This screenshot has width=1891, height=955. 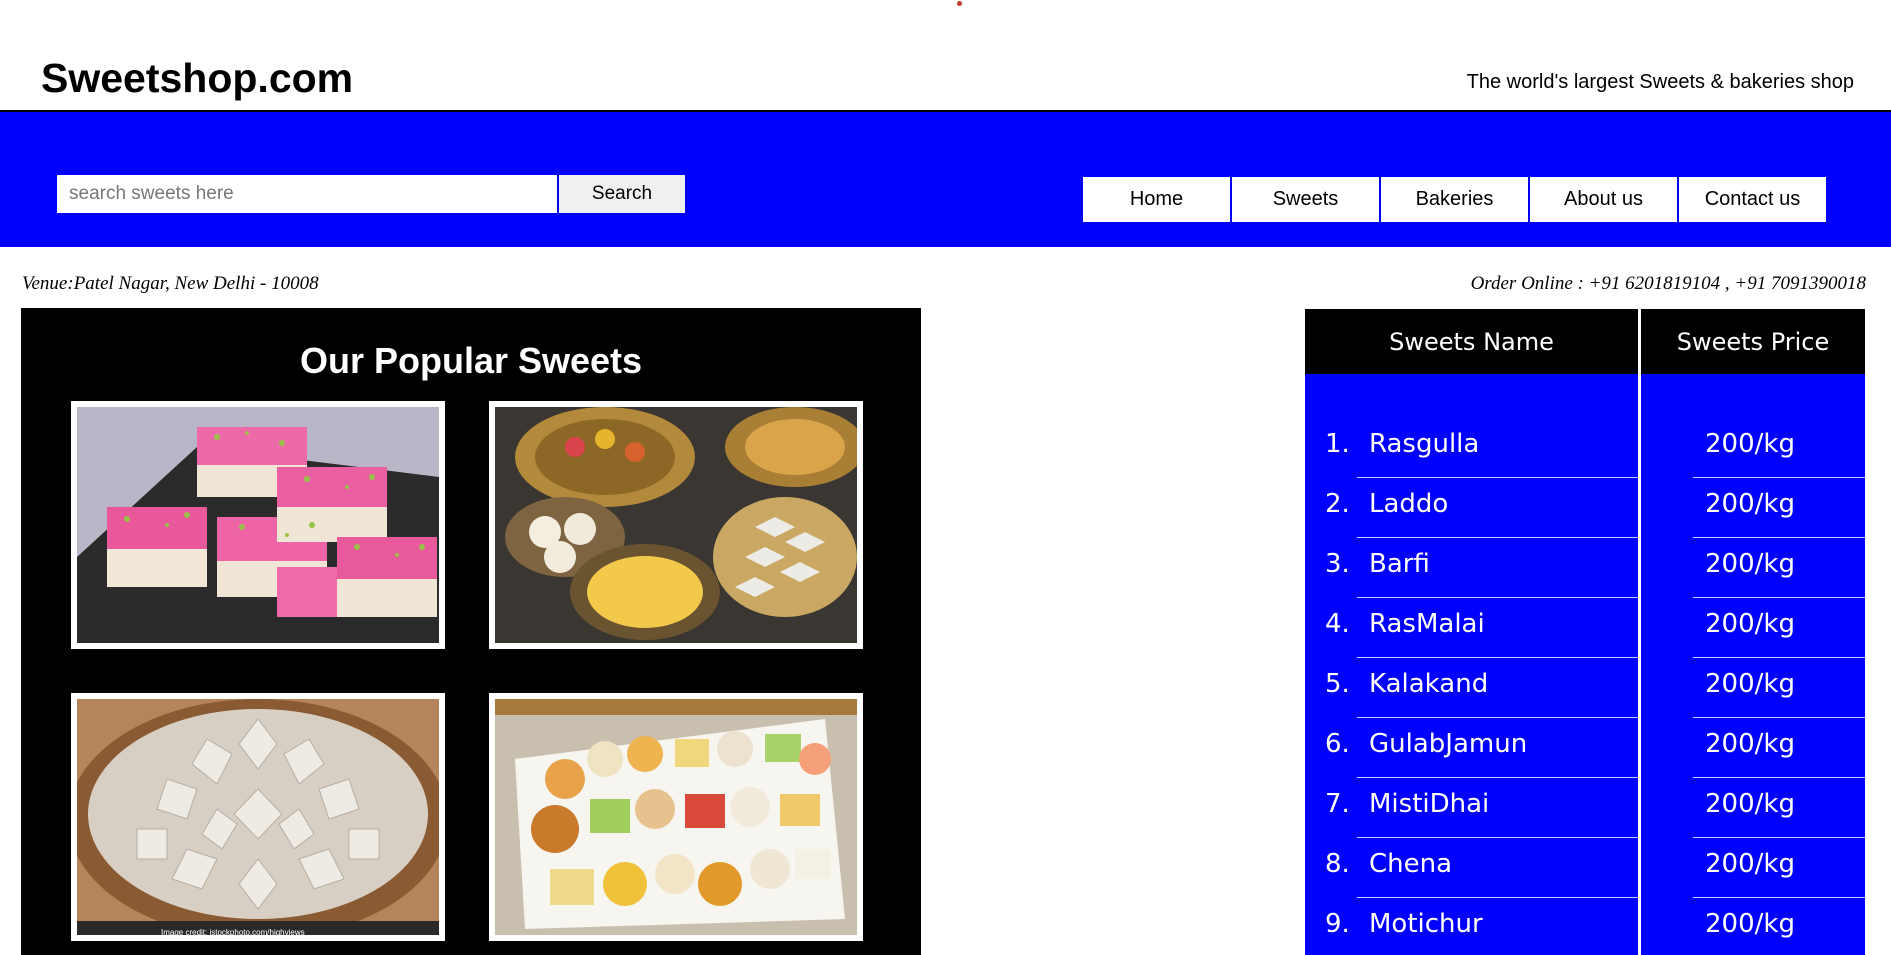 I want to click on table-row: 3. Barfi 200/kg, so click(x=1585, y=569).